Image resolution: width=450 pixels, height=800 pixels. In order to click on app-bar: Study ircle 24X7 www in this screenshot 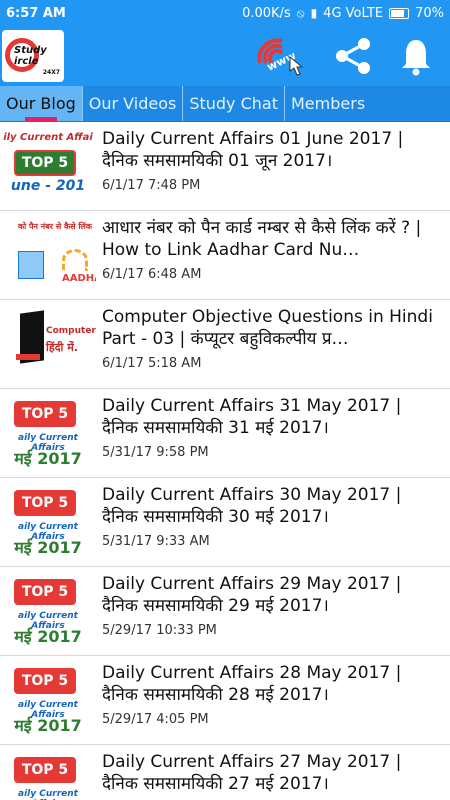, I will do `click(225, 56)`.